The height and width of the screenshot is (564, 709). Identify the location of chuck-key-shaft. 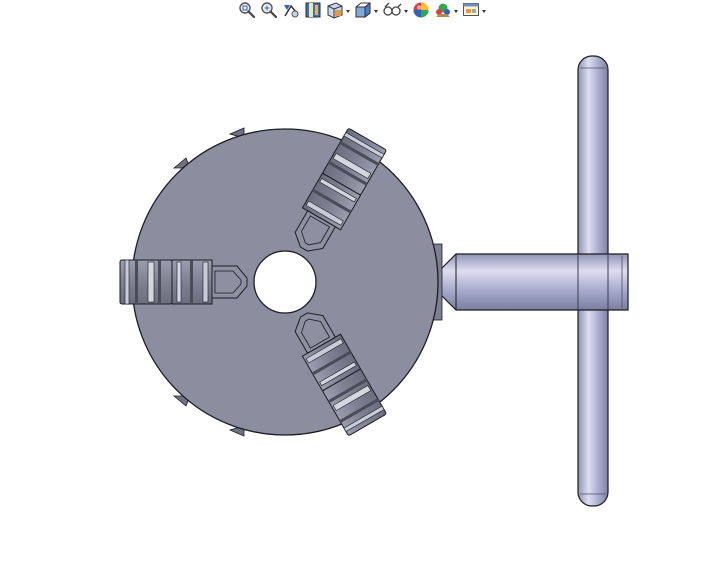
(530, 282).